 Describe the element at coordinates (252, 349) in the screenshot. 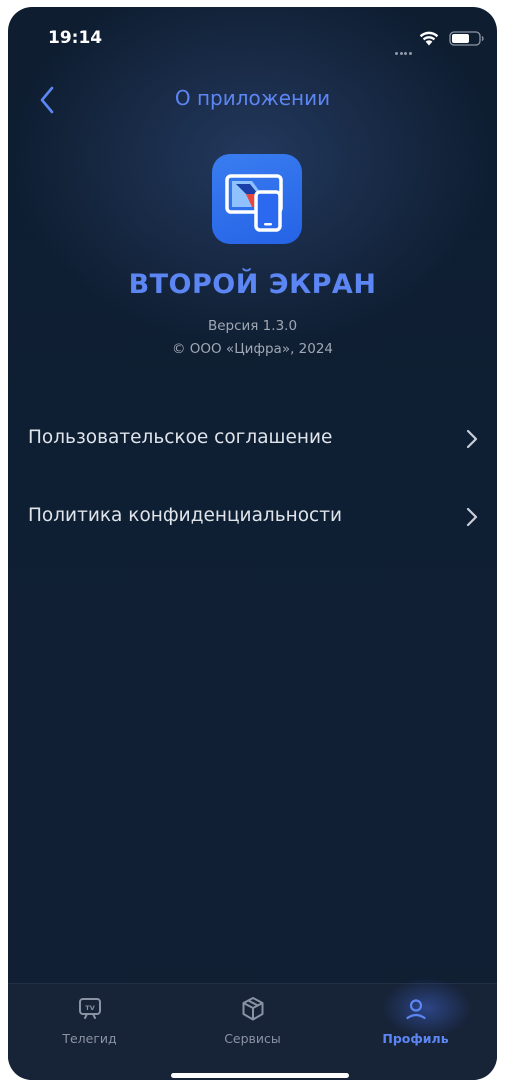

I see `app-copyright: © ООО «Цифра», 2024` at that location.